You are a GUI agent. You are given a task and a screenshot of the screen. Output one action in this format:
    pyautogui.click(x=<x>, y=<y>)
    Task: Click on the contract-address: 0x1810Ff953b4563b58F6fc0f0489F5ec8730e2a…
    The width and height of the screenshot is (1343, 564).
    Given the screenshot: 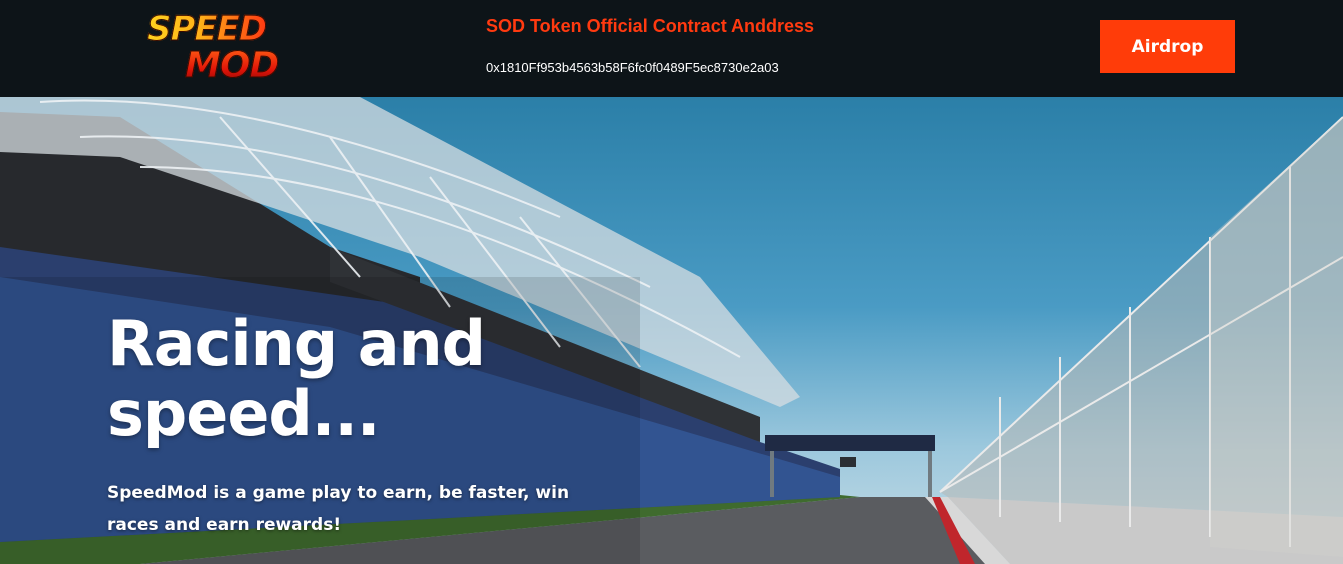 What is the action you would take?
    pyautogui.click(x=632, y=67)
    